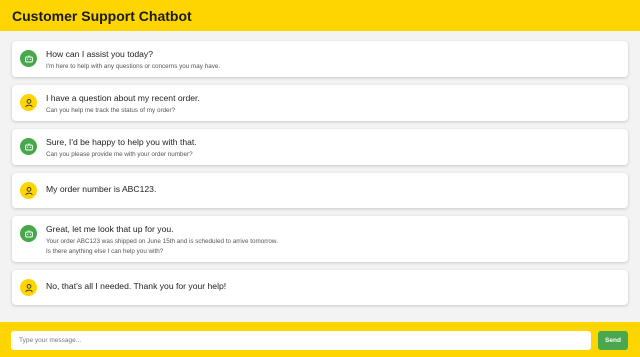 This screenshot has height=357, width=640. What do you see at coordinates (110, 229) in the screenshot?
I see `message-title: Great, let me look that up for you.` at bounding box center [110, 229].